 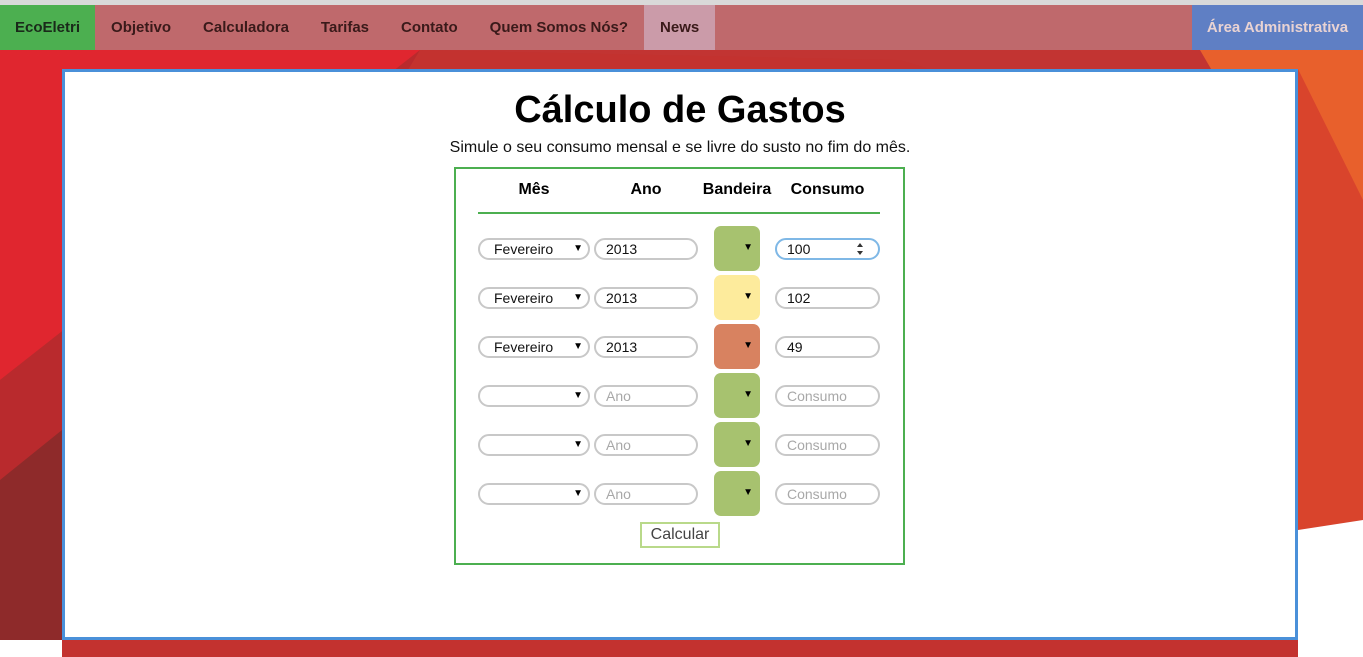 What do you see at coordinates (679, 213) in the screenshot?
I see `header-divider` at bounding box center [679, 213].